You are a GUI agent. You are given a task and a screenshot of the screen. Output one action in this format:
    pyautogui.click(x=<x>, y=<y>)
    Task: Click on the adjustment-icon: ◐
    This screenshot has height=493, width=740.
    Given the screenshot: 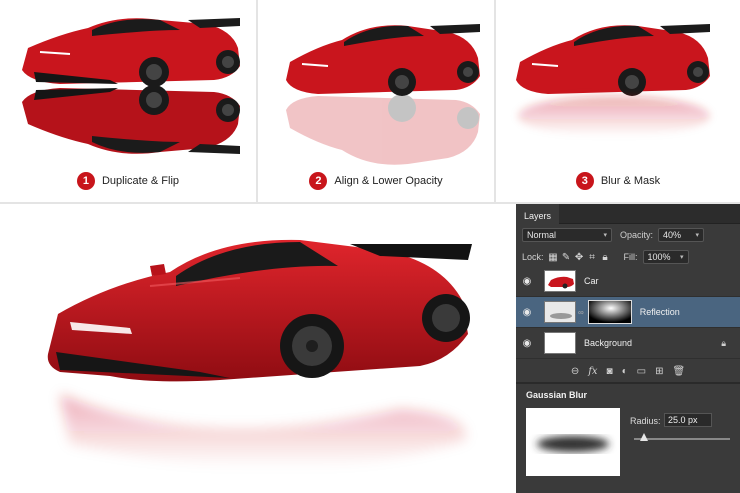 What is the action you would take?
    pyautogui.click(x=625, y=371)
    